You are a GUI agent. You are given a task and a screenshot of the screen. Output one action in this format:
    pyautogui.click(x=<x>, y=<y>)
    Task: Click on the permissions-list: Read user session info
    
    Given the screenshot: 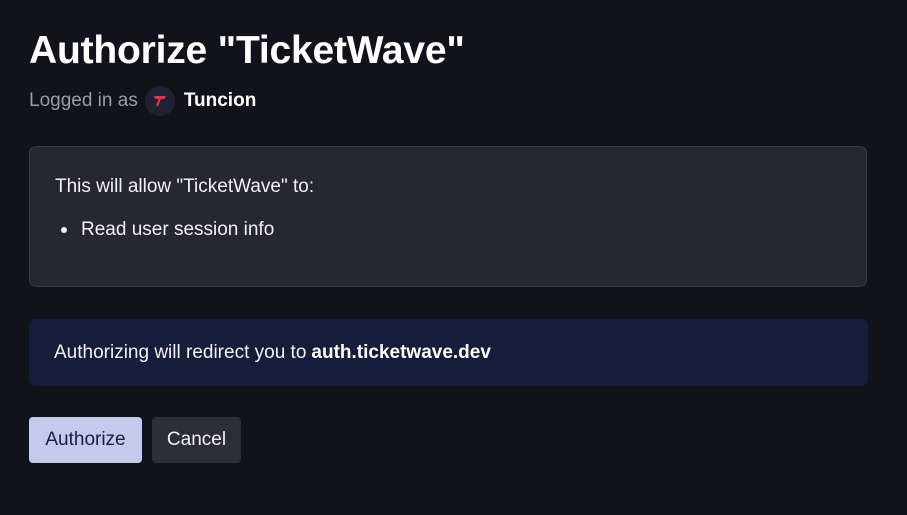 What is the action you would take?
    pyautogui.click(x=164, y=230)
    